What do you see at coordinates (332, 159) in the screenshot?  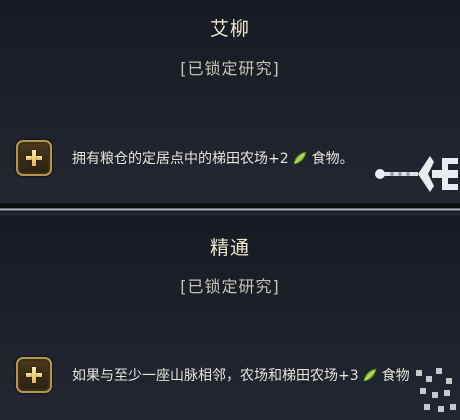 I see `effect-text-resource: 食物。` at bounding box center [332, 159].